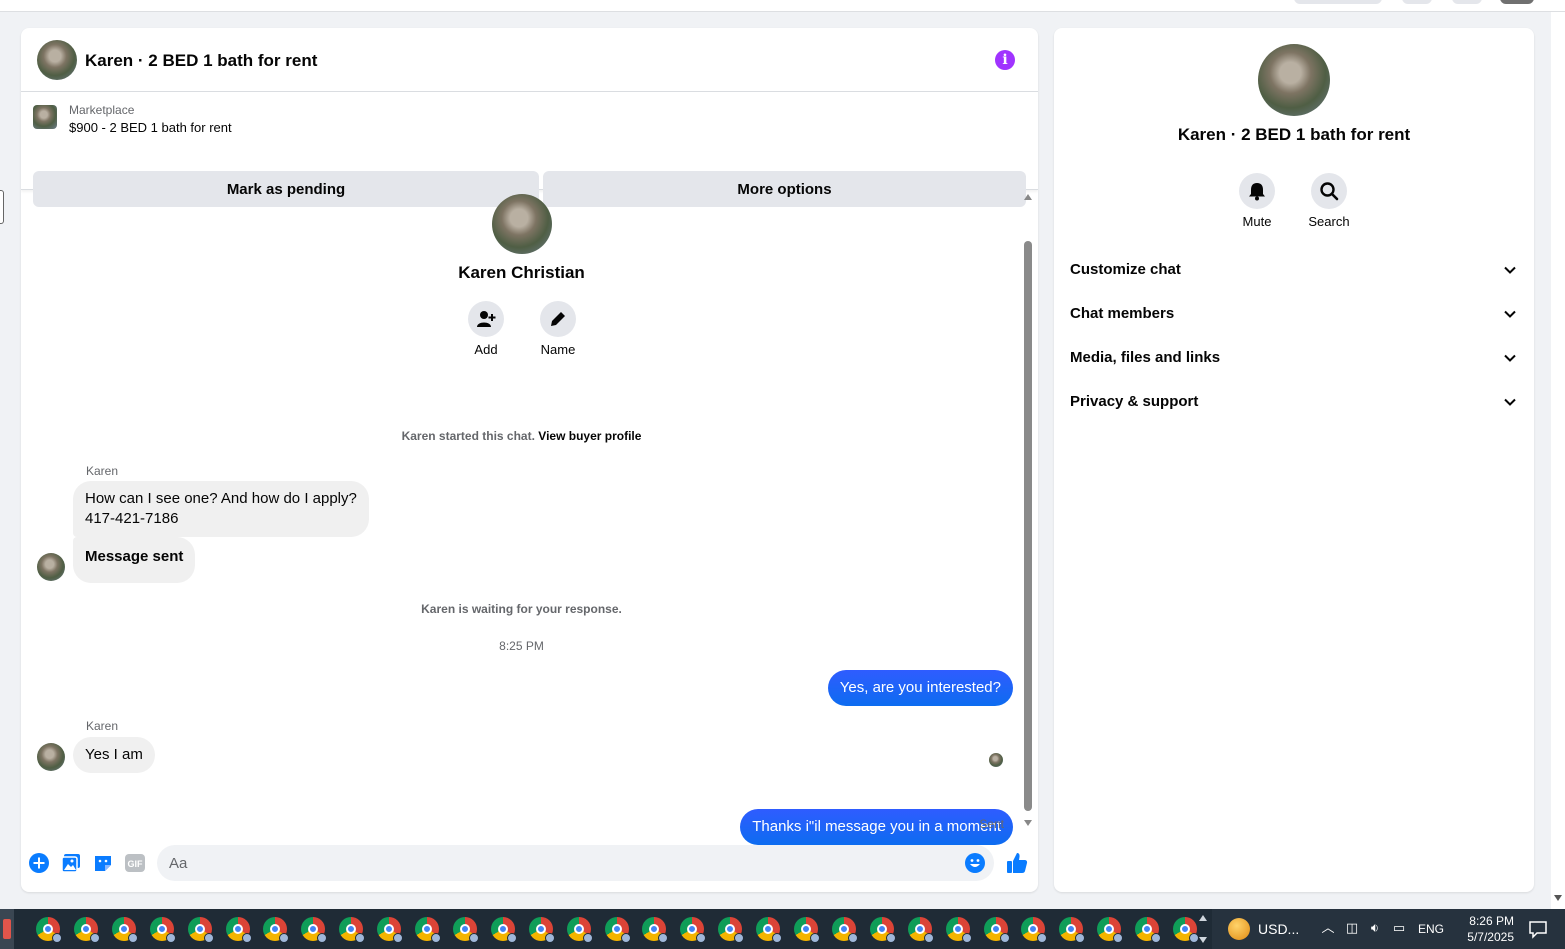 The image size is (1565, 949). I want to click on section-label: Customize chat, so click(1125, 269).